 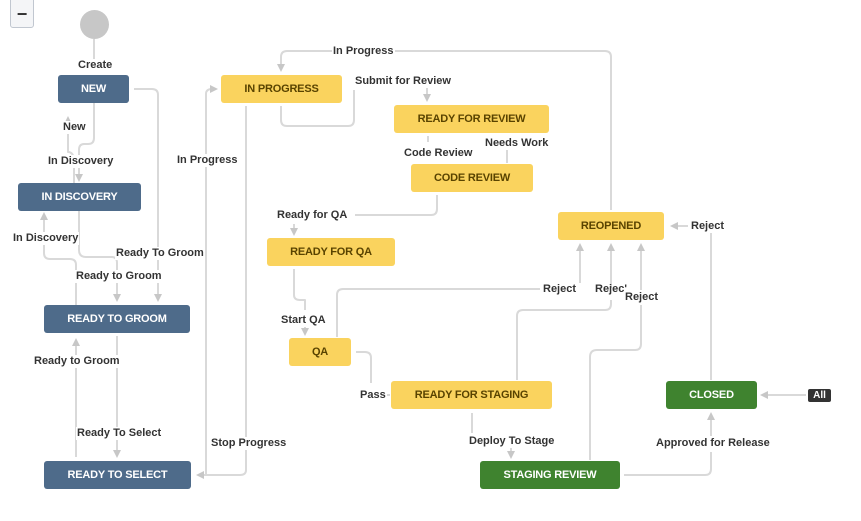 What do you see at coordinates (471, 119) in the screenshot?
I see `status-ready-for-review: READY FOR REVIEW` at bounding box center [471, 119].